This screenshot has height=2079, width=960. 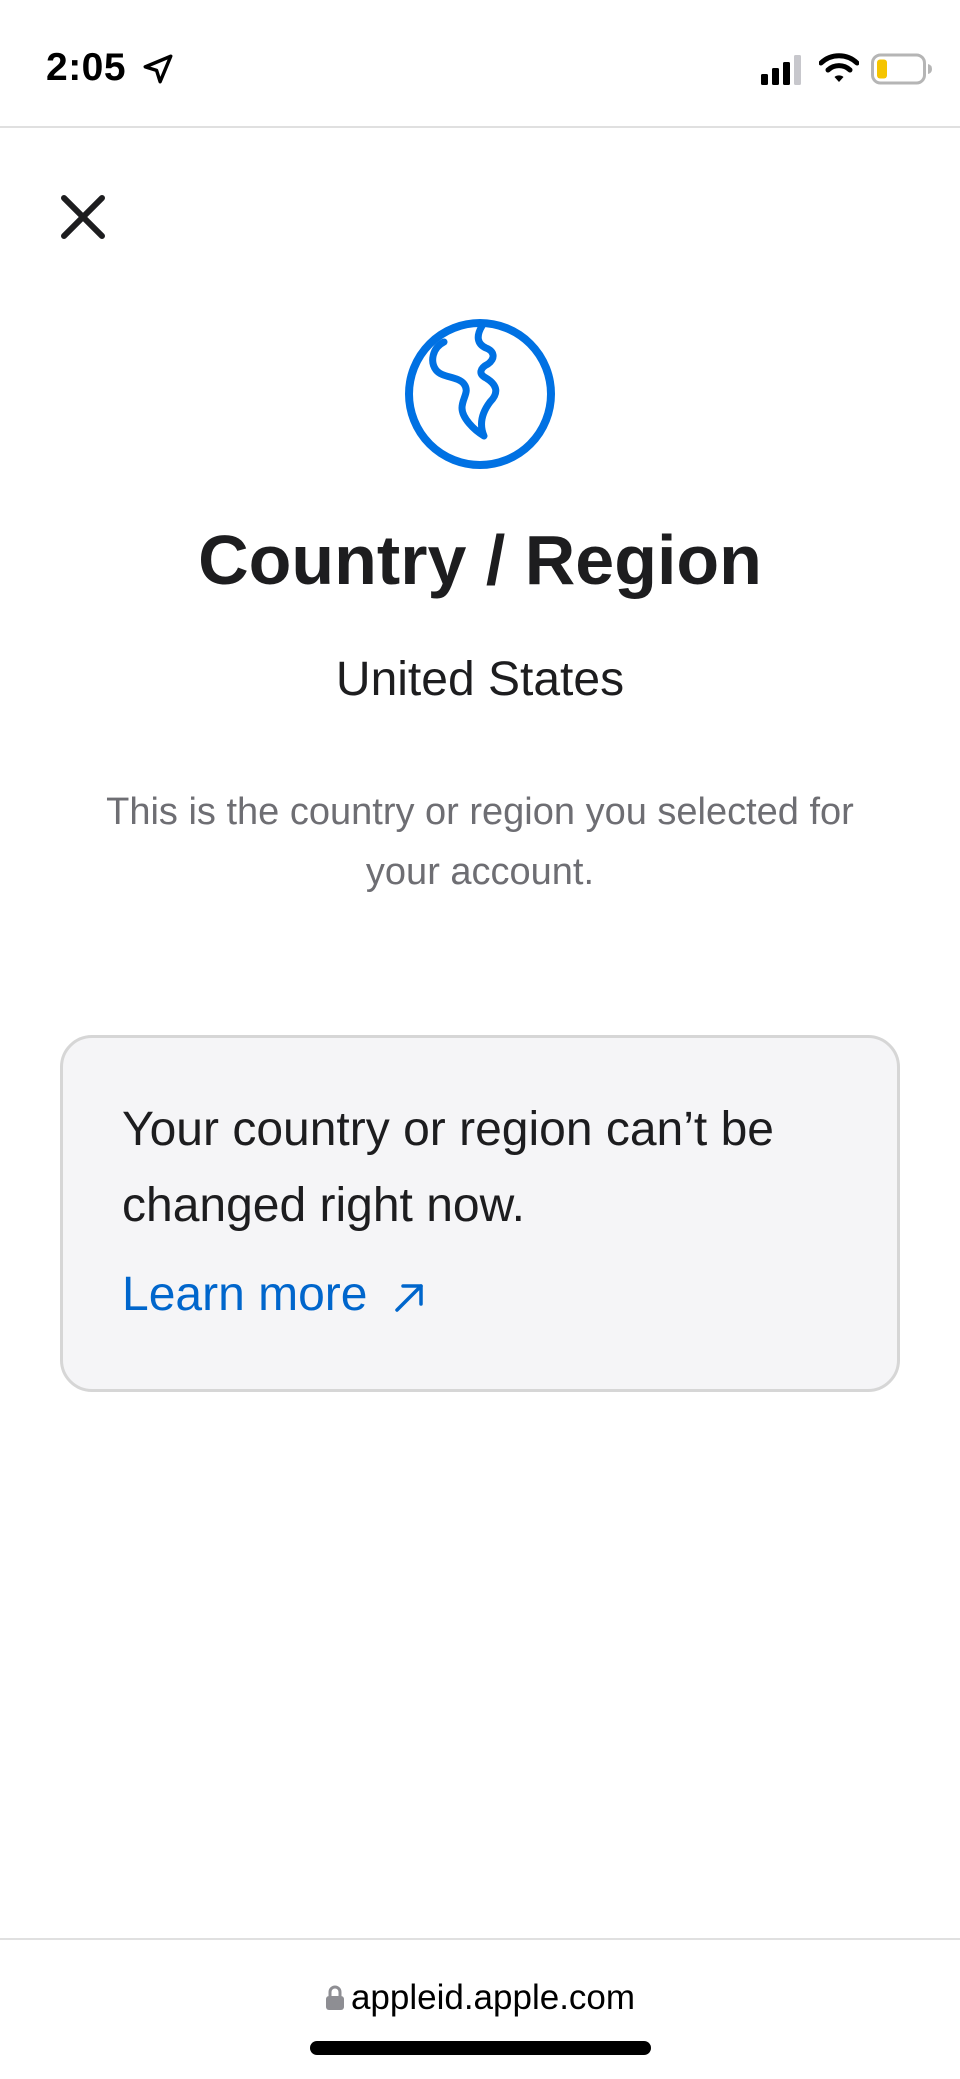 I want to click on external-arrow-icon, so click(x=409, y=1297).